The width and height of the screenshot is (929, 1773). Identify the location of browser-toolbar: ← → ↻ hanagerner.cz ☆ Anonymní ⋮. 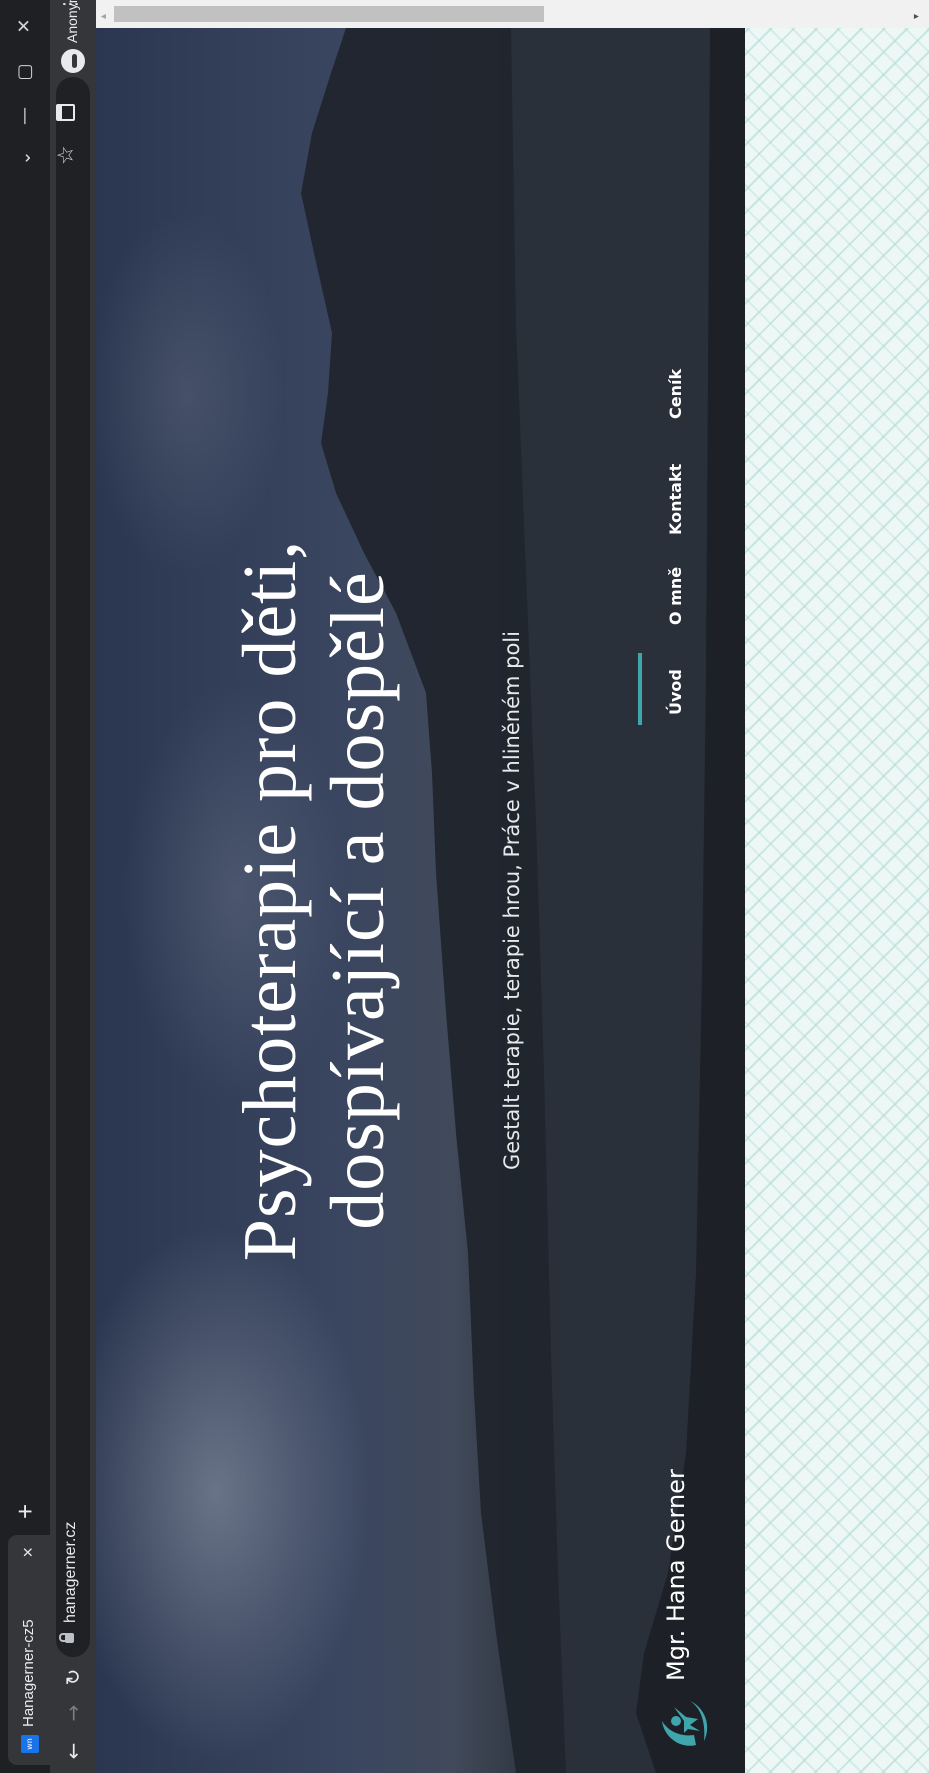
(73, 886).